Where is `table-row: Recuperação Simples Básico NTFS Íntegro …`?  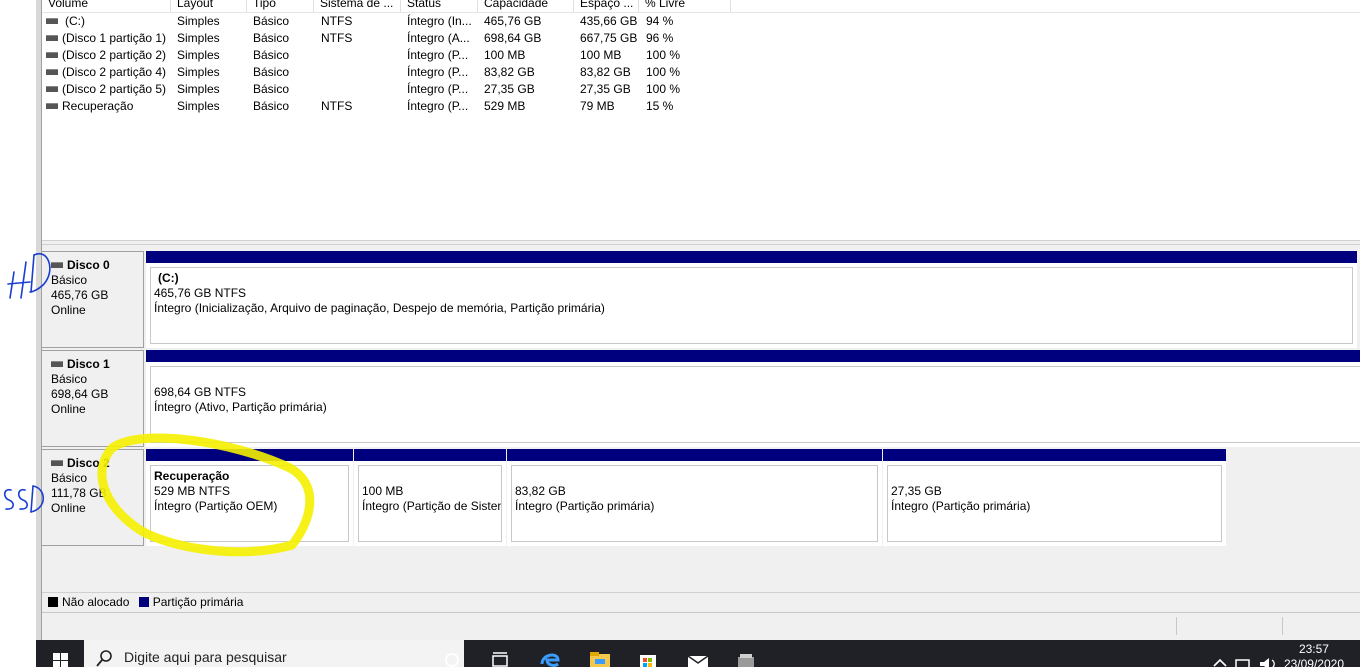
table-row: Recuperação Simples Básico NTFS Íntegro … is located at coordinates (392, 106).